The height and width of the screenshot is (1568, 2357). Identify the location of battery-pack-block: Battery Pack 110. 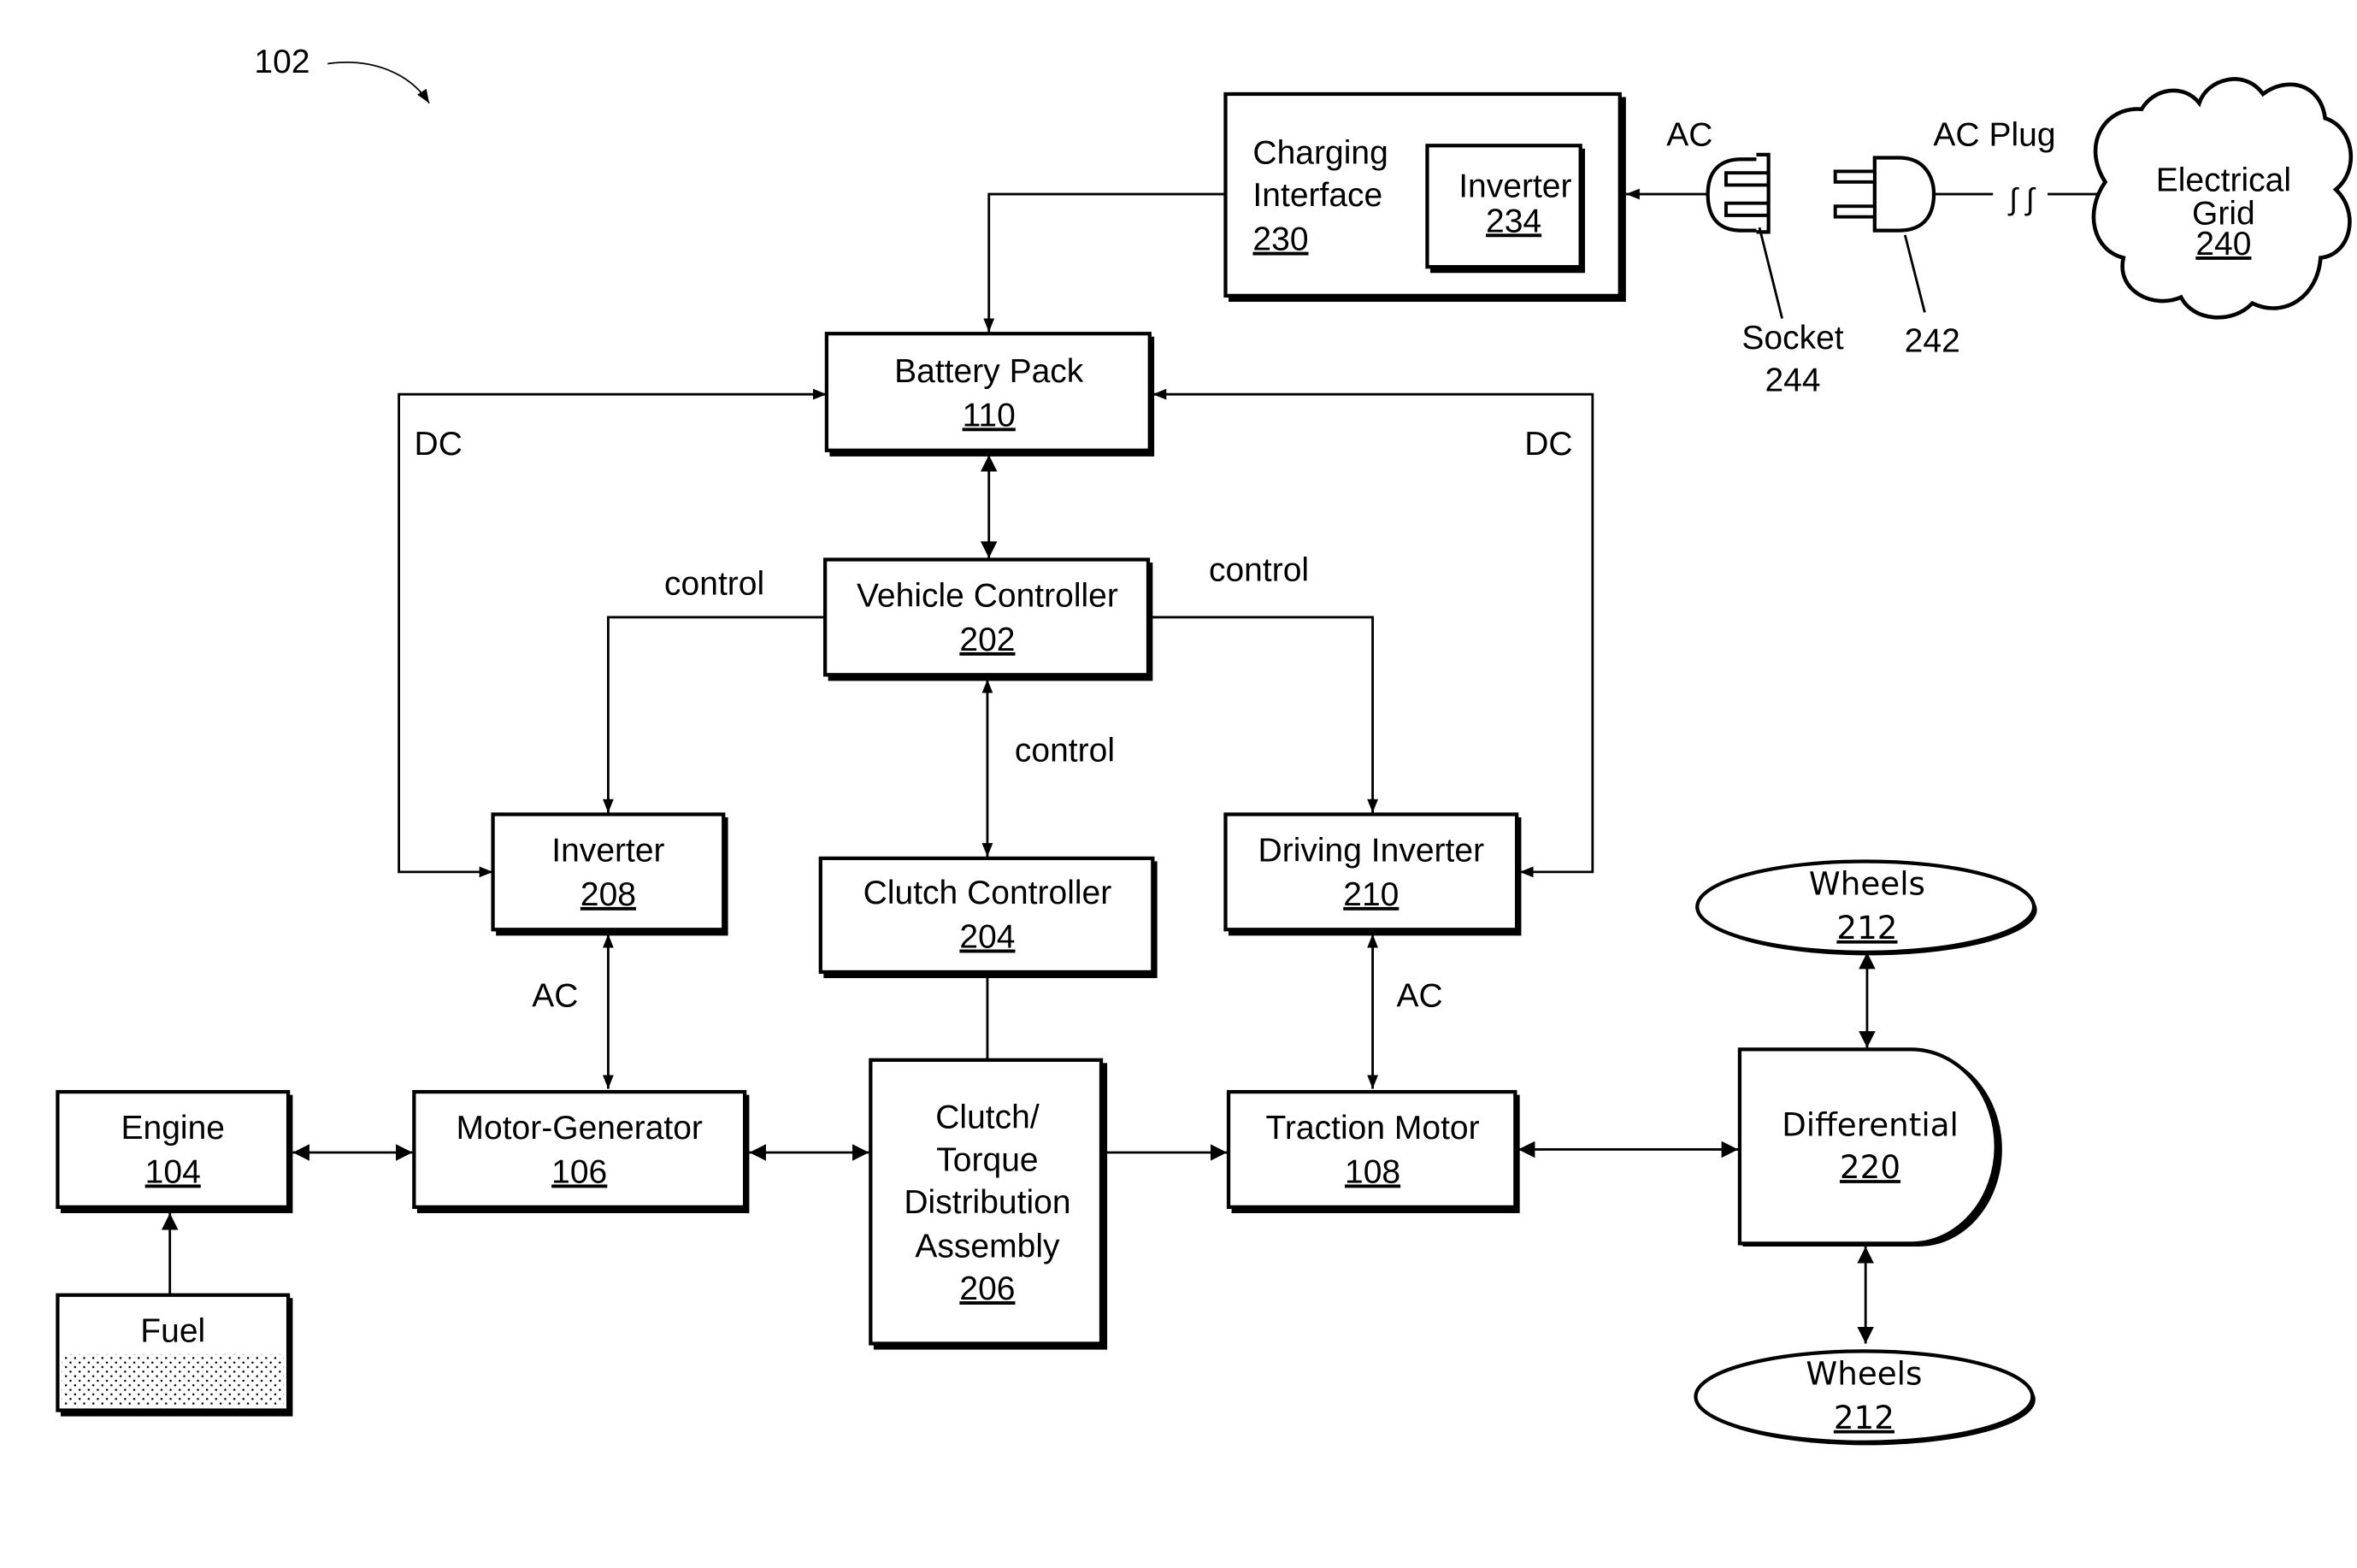
(989, 394).